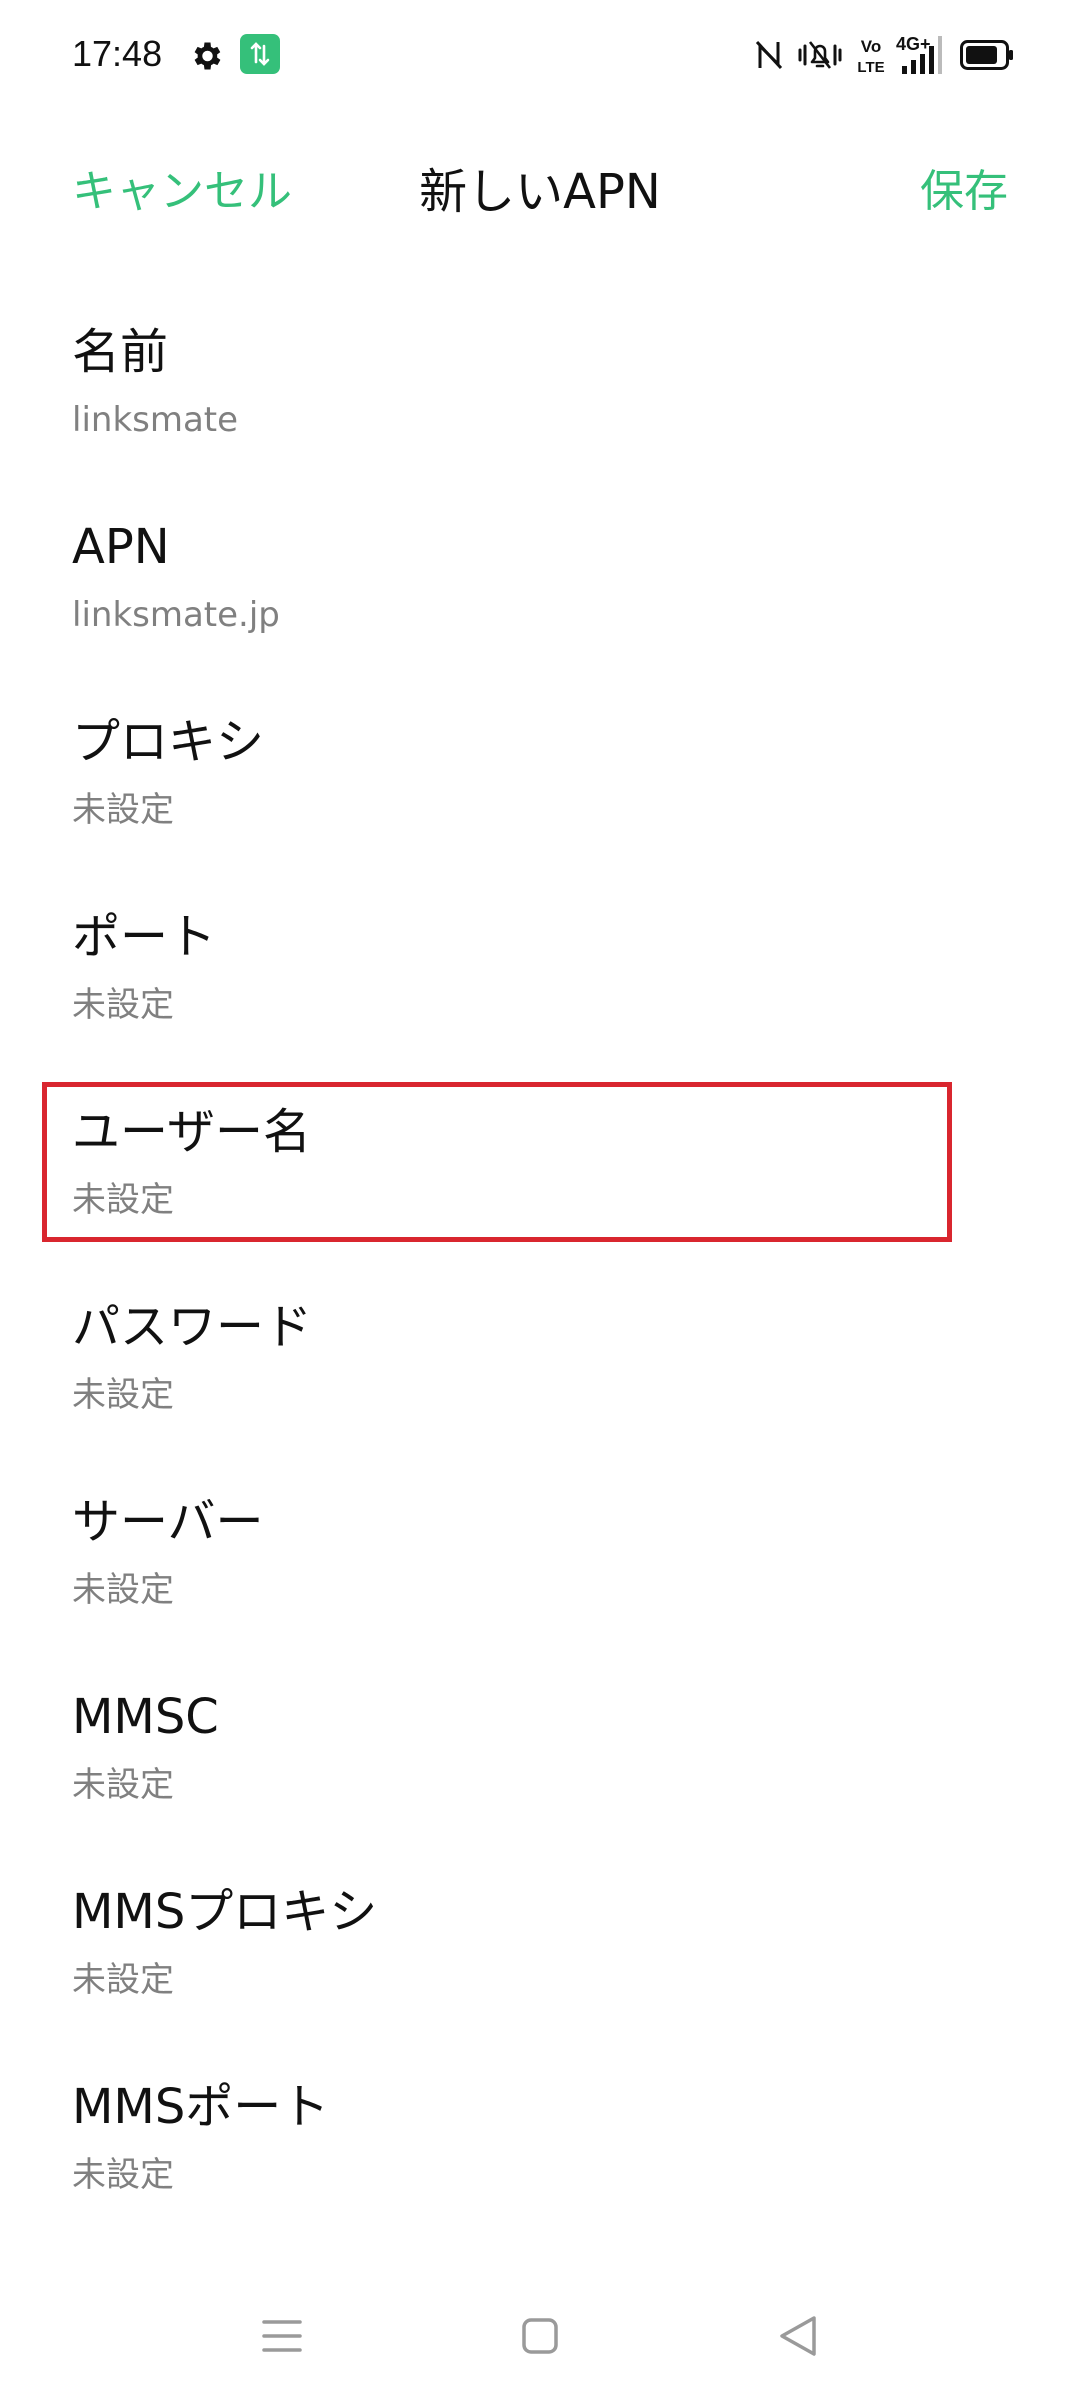 This screenshot has width=1080, height=2400. Describe the element at coordinates (798, 2336) in the screenshot. I see `back-icon` at that location.